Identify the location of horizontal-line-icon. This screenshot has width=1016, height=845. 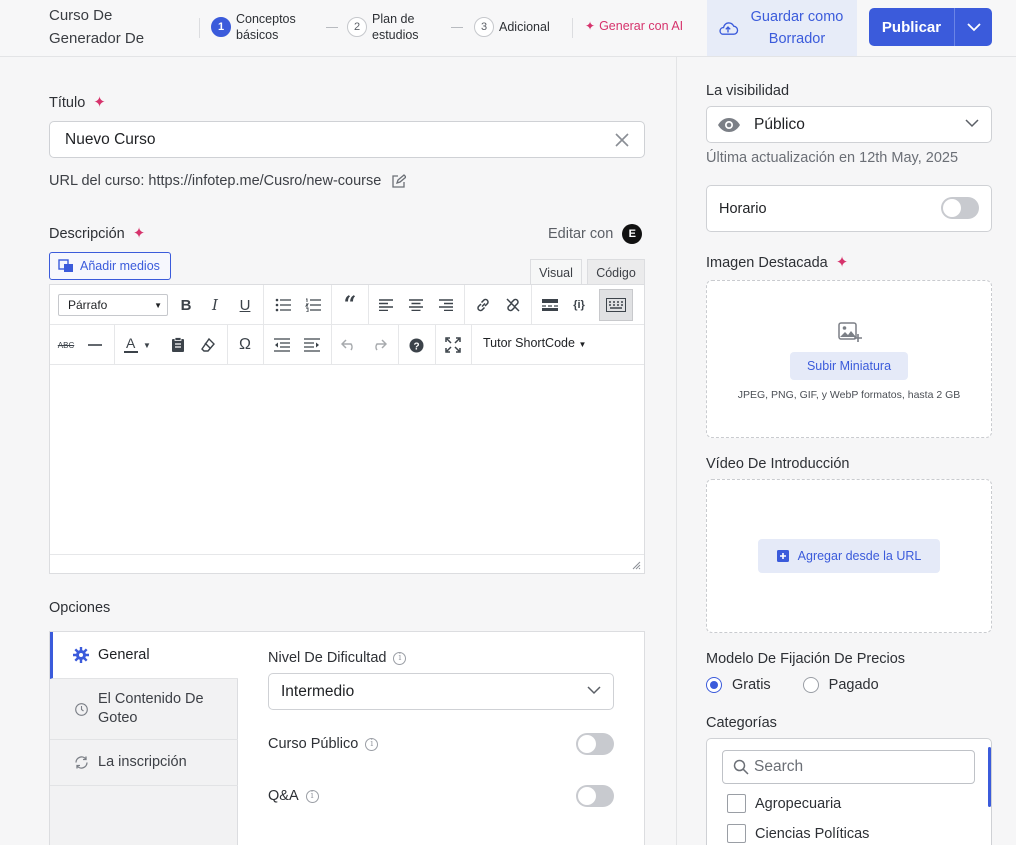
(95, 345).